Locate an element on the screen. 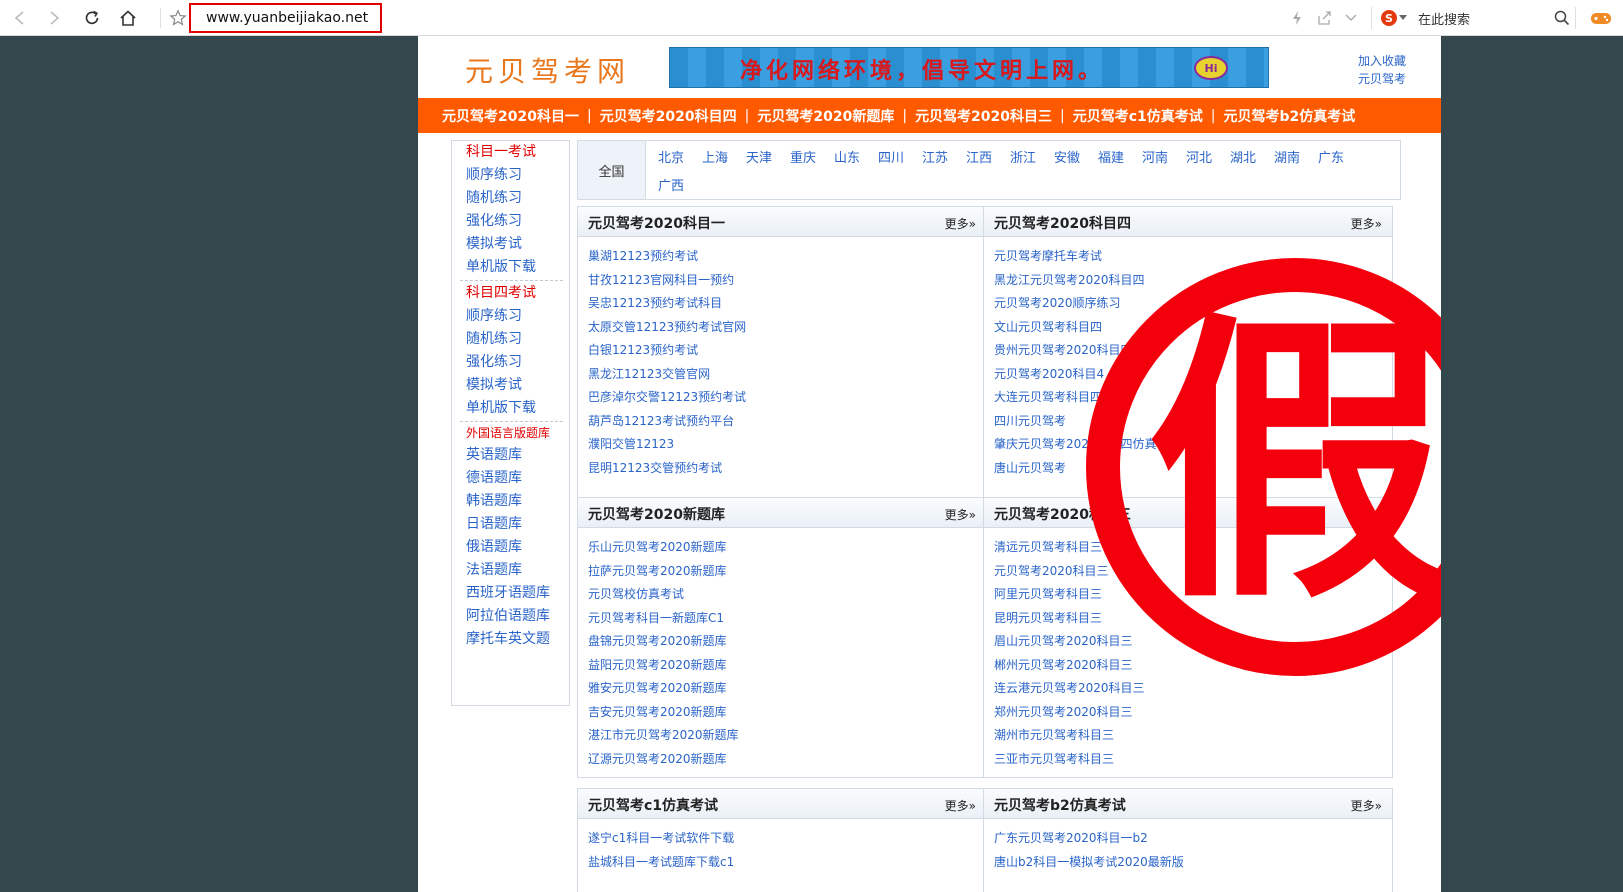 The height and width of the screenshot is (892, 1623). sidebar-item-foreign: 外国语言版题库 is located at coordinates (517, 433).